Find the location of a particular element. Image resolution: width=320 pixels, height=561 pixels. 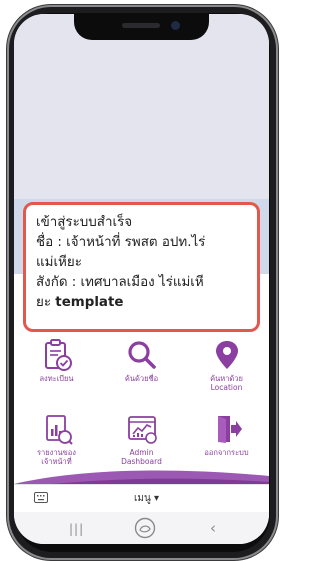

bottom-toolbar: เมนู ▾ is located at coordinates (141, 498).